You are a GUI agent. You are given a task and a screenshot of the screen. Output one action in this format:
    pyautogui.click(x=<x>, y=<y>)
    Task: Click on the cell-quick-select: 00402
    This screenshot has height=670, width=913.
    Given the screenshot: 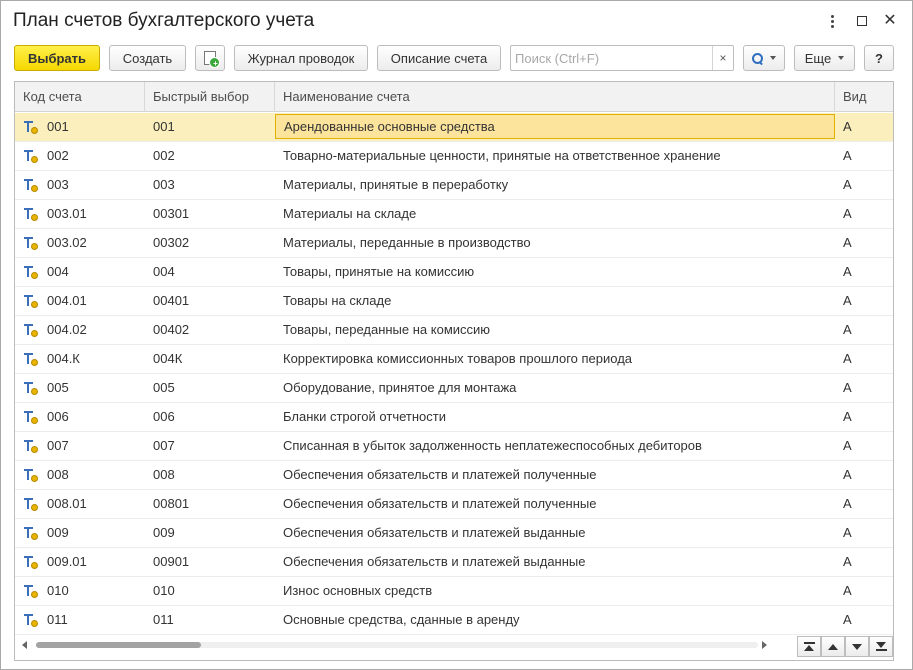 What is the action you would take?
    pyautogui.click(x=171, y=329)
    